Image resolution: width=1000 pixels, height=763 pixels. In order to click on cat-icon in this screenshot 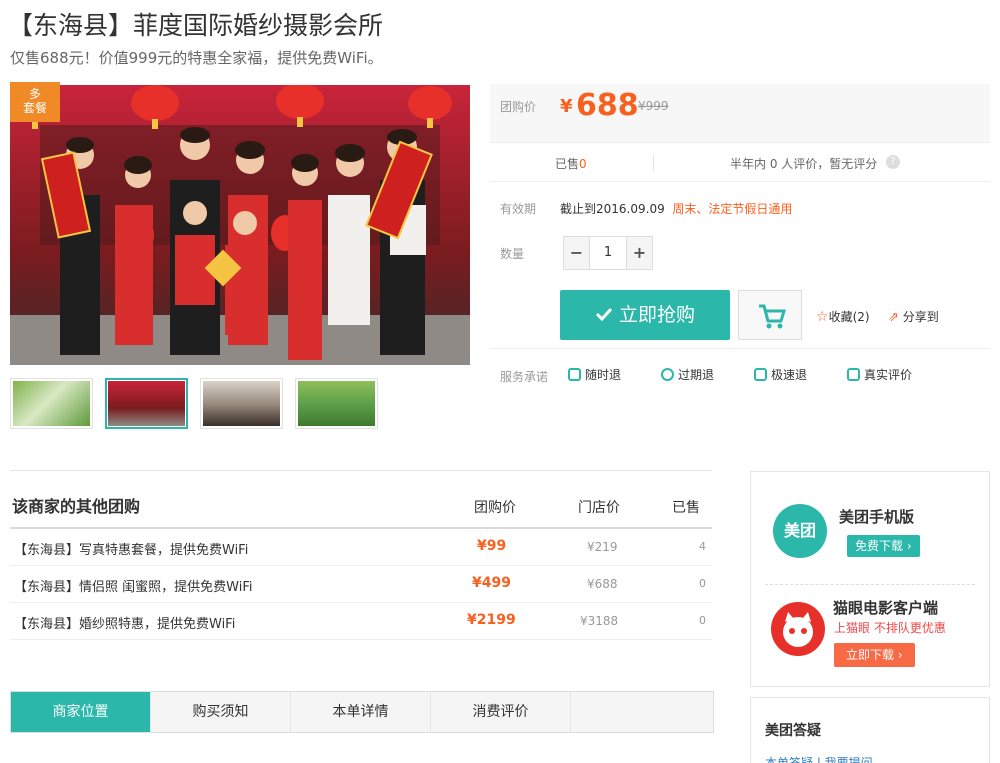, I will do `click(798, 629)`.